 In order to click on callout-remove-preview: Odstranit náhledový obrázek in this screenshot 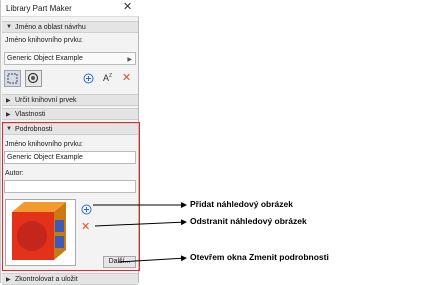, I will do `click(248, 221)`.